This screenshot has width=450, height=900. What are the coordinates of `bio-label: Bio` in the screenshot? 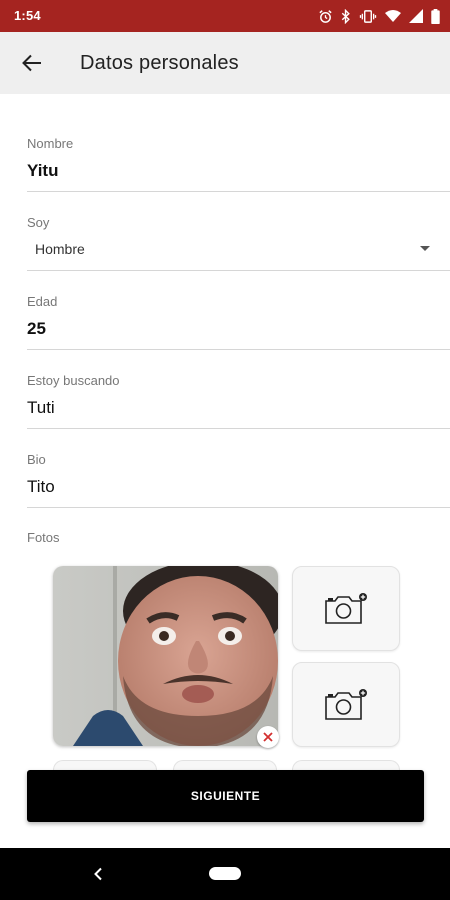 It's located at (36, 459).